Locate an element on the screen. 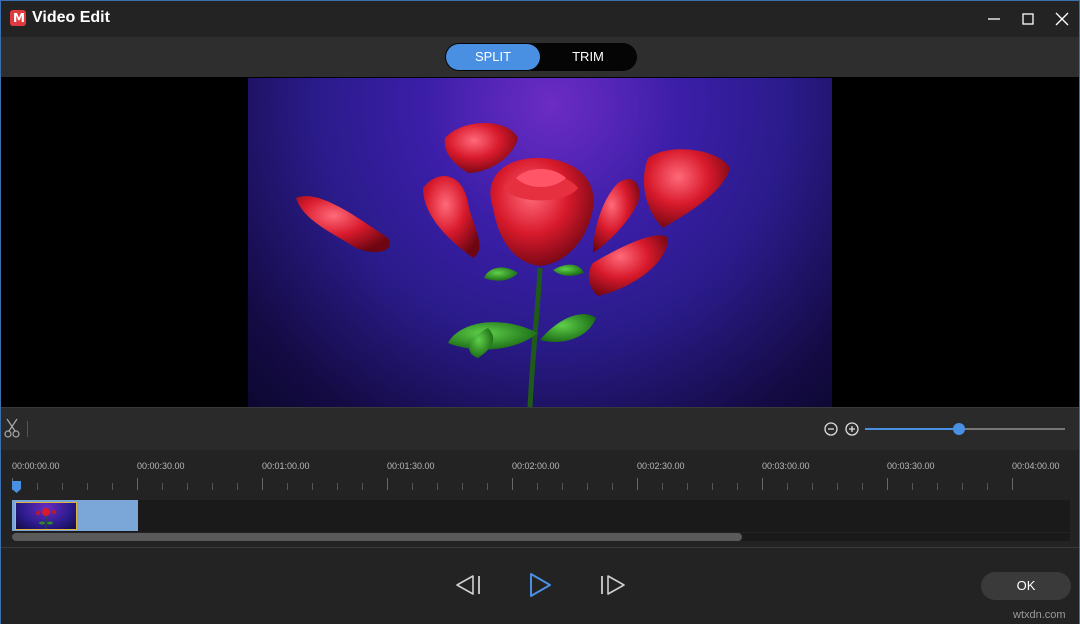 This screenshot has width=1080, height=624. zoom-slider is located at coordinates (965, 429).